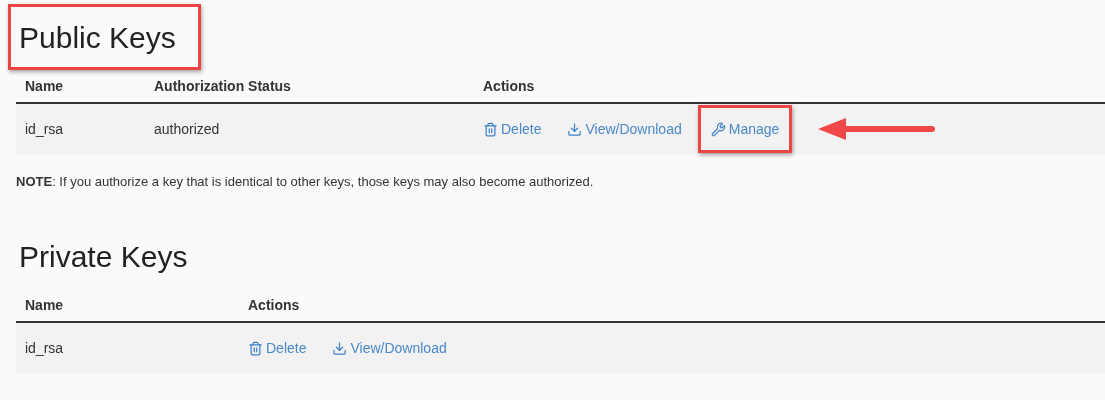 The height and width of the screenshot is (400, 1105). I want to click on wrench-icon, so click(718, 129).